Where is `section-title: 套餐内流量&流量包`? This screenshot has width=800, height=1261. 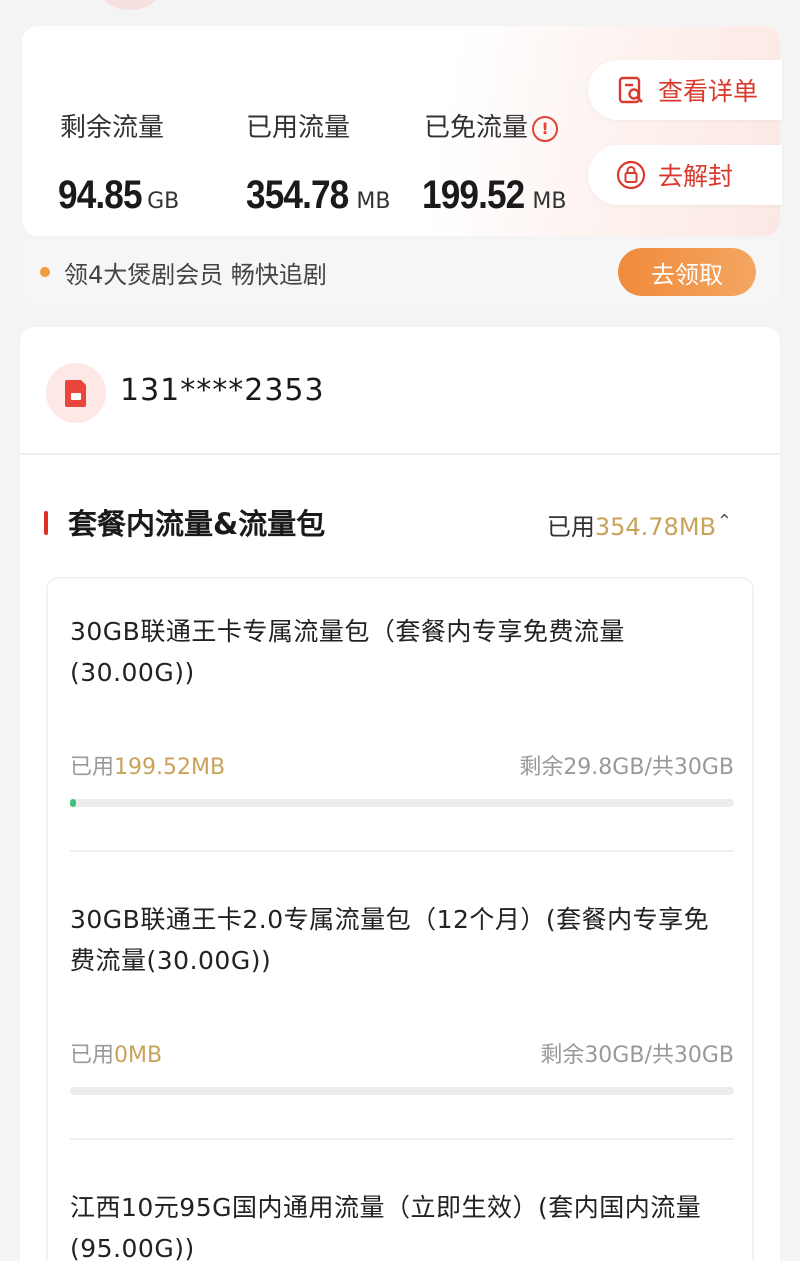 section-title: 套餐内流量&流量包 is located at coordinates (197, 524).